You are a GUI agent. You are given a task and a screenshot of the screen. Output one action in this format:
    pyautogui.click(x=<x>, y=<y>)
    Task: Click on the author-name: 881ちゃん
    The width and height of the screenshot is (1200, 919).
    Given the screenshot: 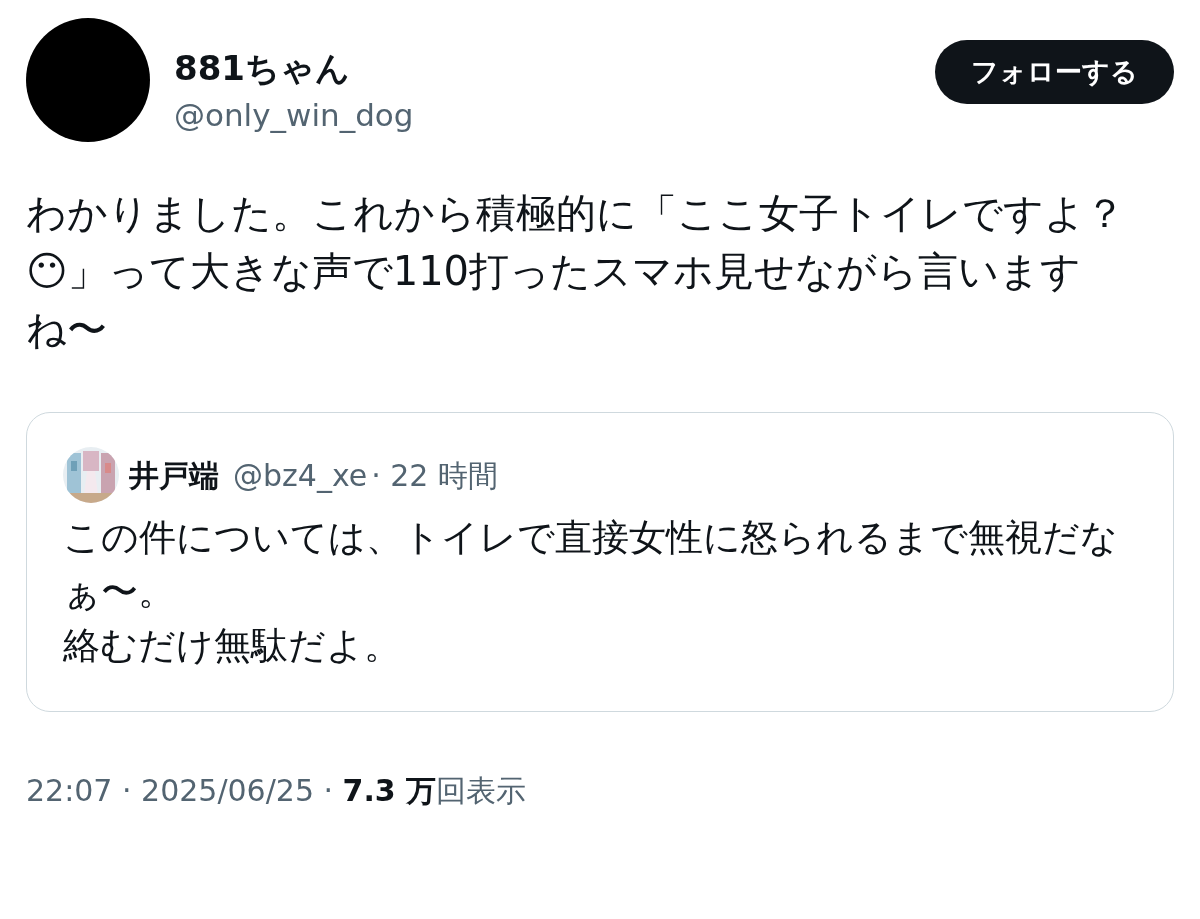 What is the action you would take?
    pyautogui.click(x=294, y=68)
    